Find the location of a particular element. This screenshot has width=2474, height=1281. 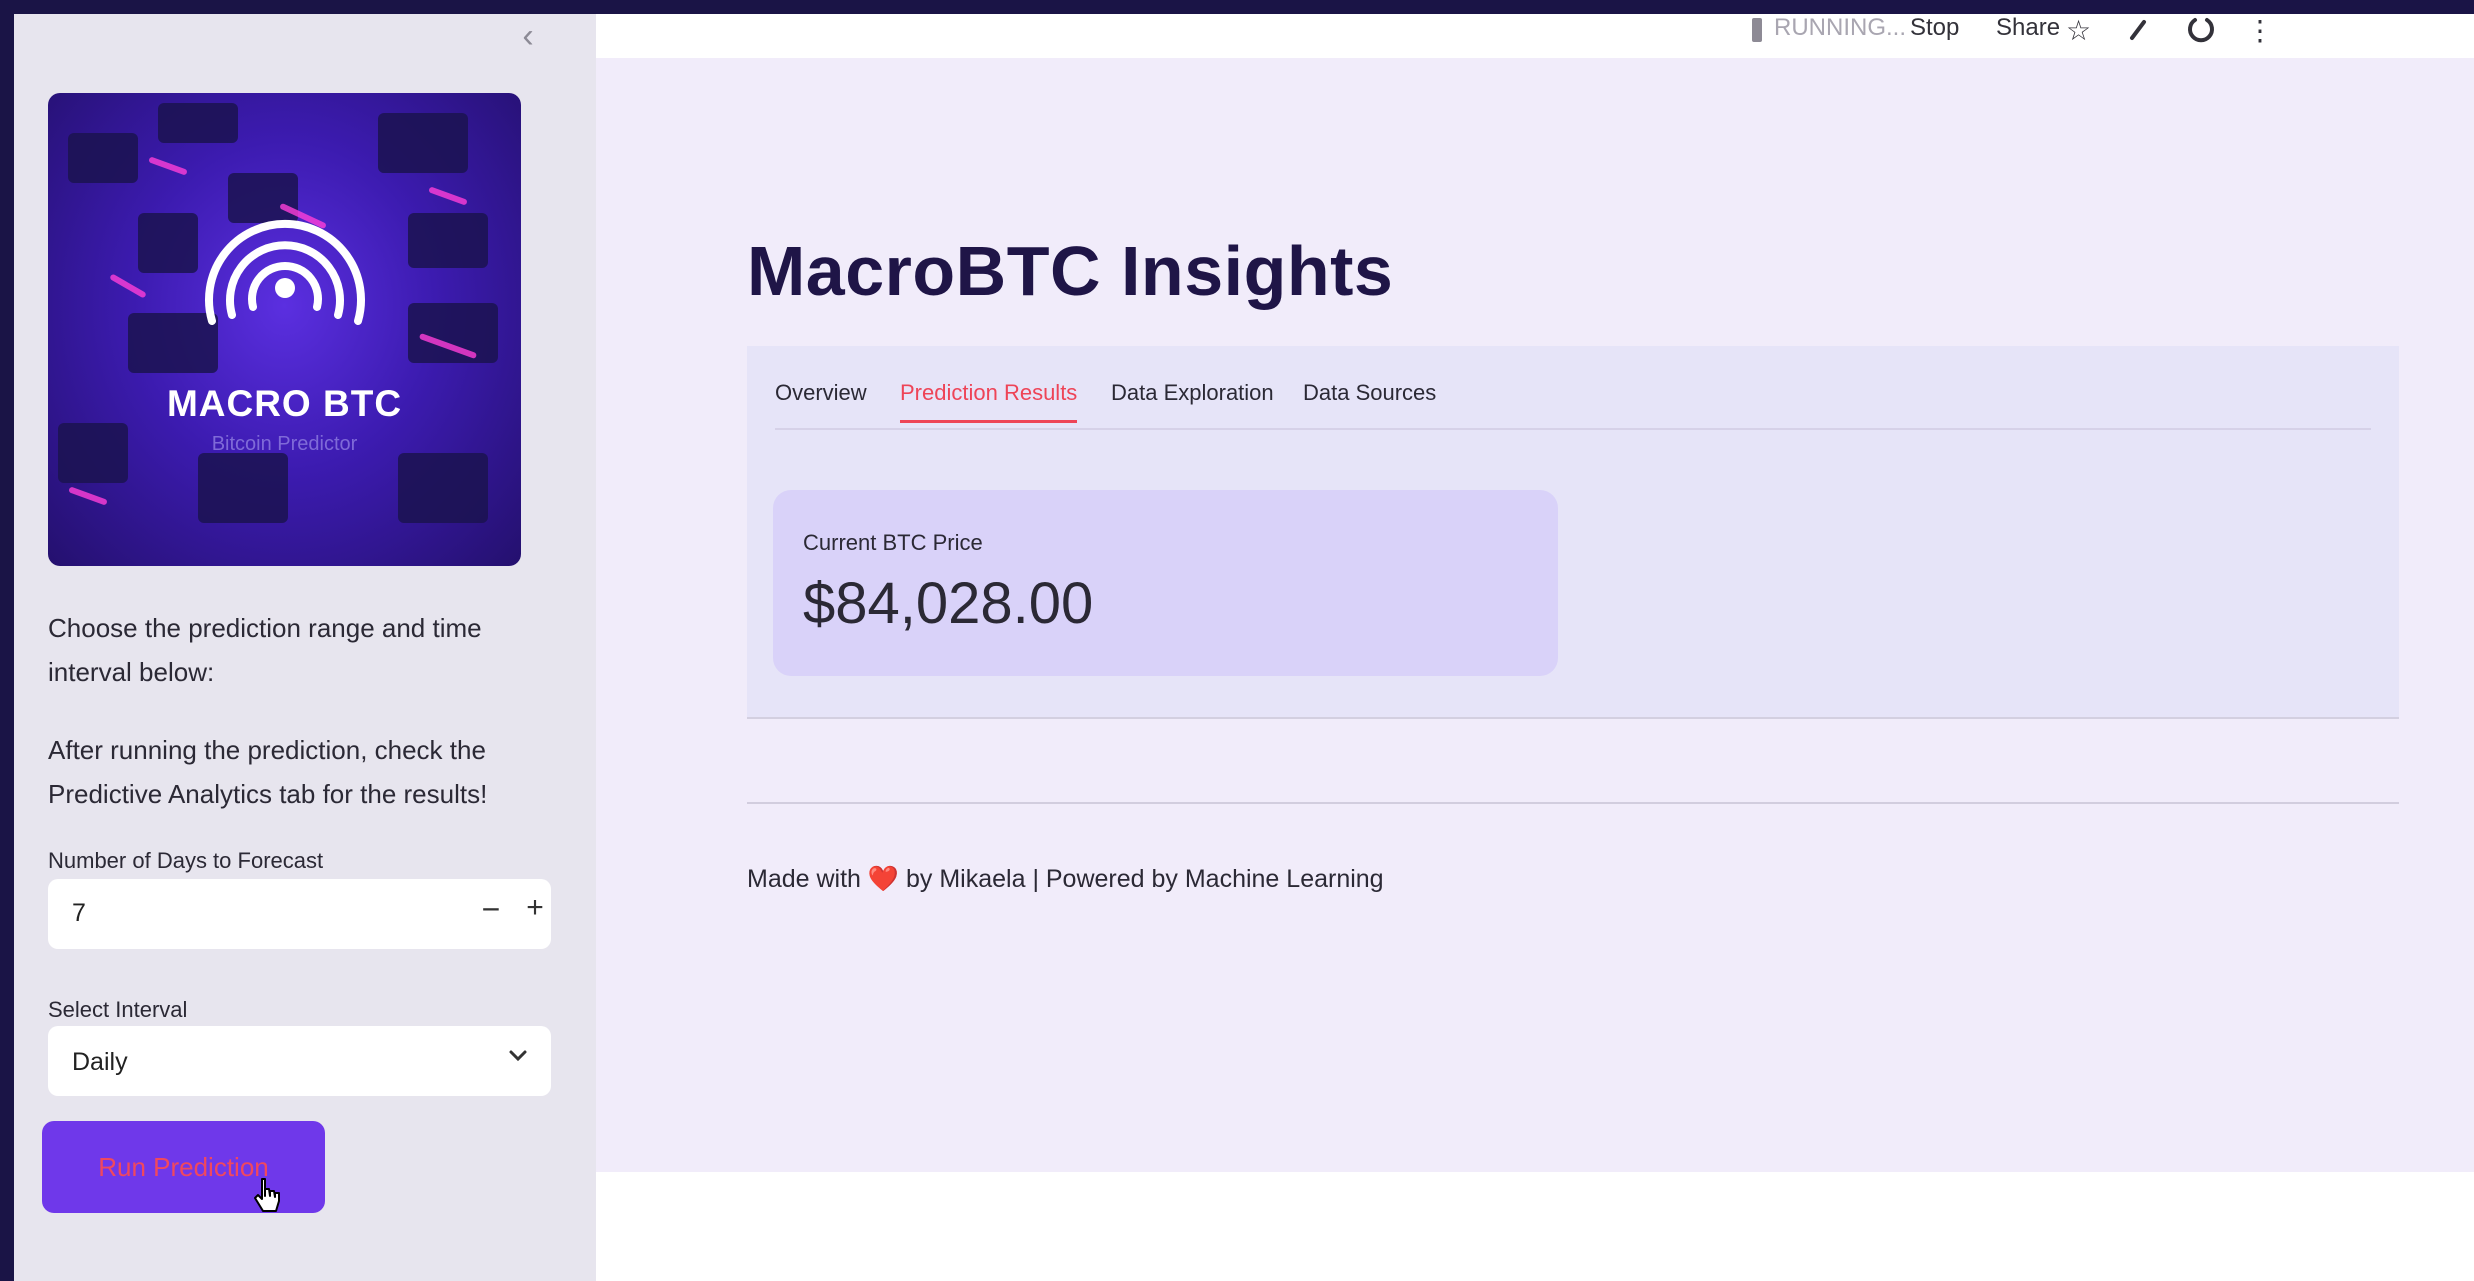

heart-icon: ❤️ is located at coordinates (883, 879).